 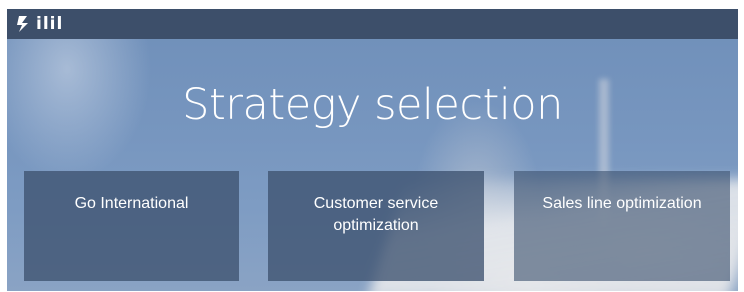 What do you see at coordinates (622, 203) in the screenshot?
I see `strategy-card-label: Sales line optimization` at bounding box center [622, 203].